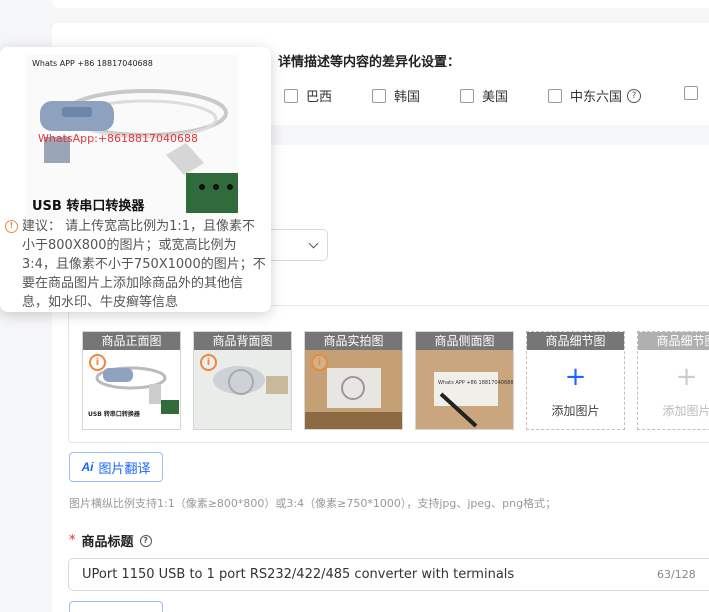  What do you see at coordinates (242, 380) in the screenshot?
I see `image-slot-back: 商品背面图 i` at bounding box center [242, 380].